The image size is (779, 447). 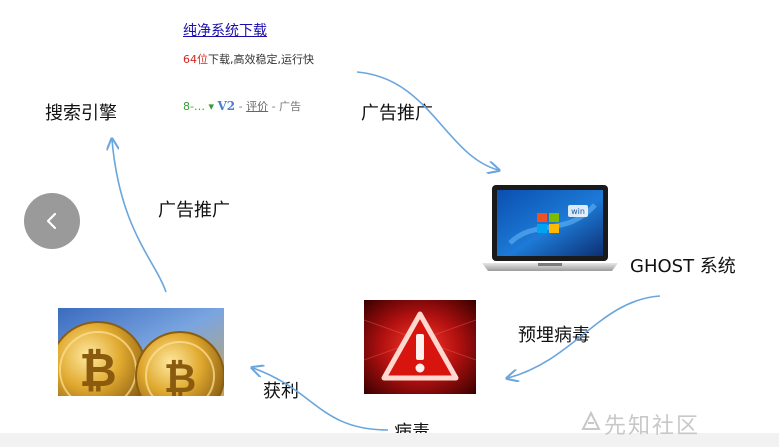 I want to click on svg-text: win, so click(x=578, y=211).